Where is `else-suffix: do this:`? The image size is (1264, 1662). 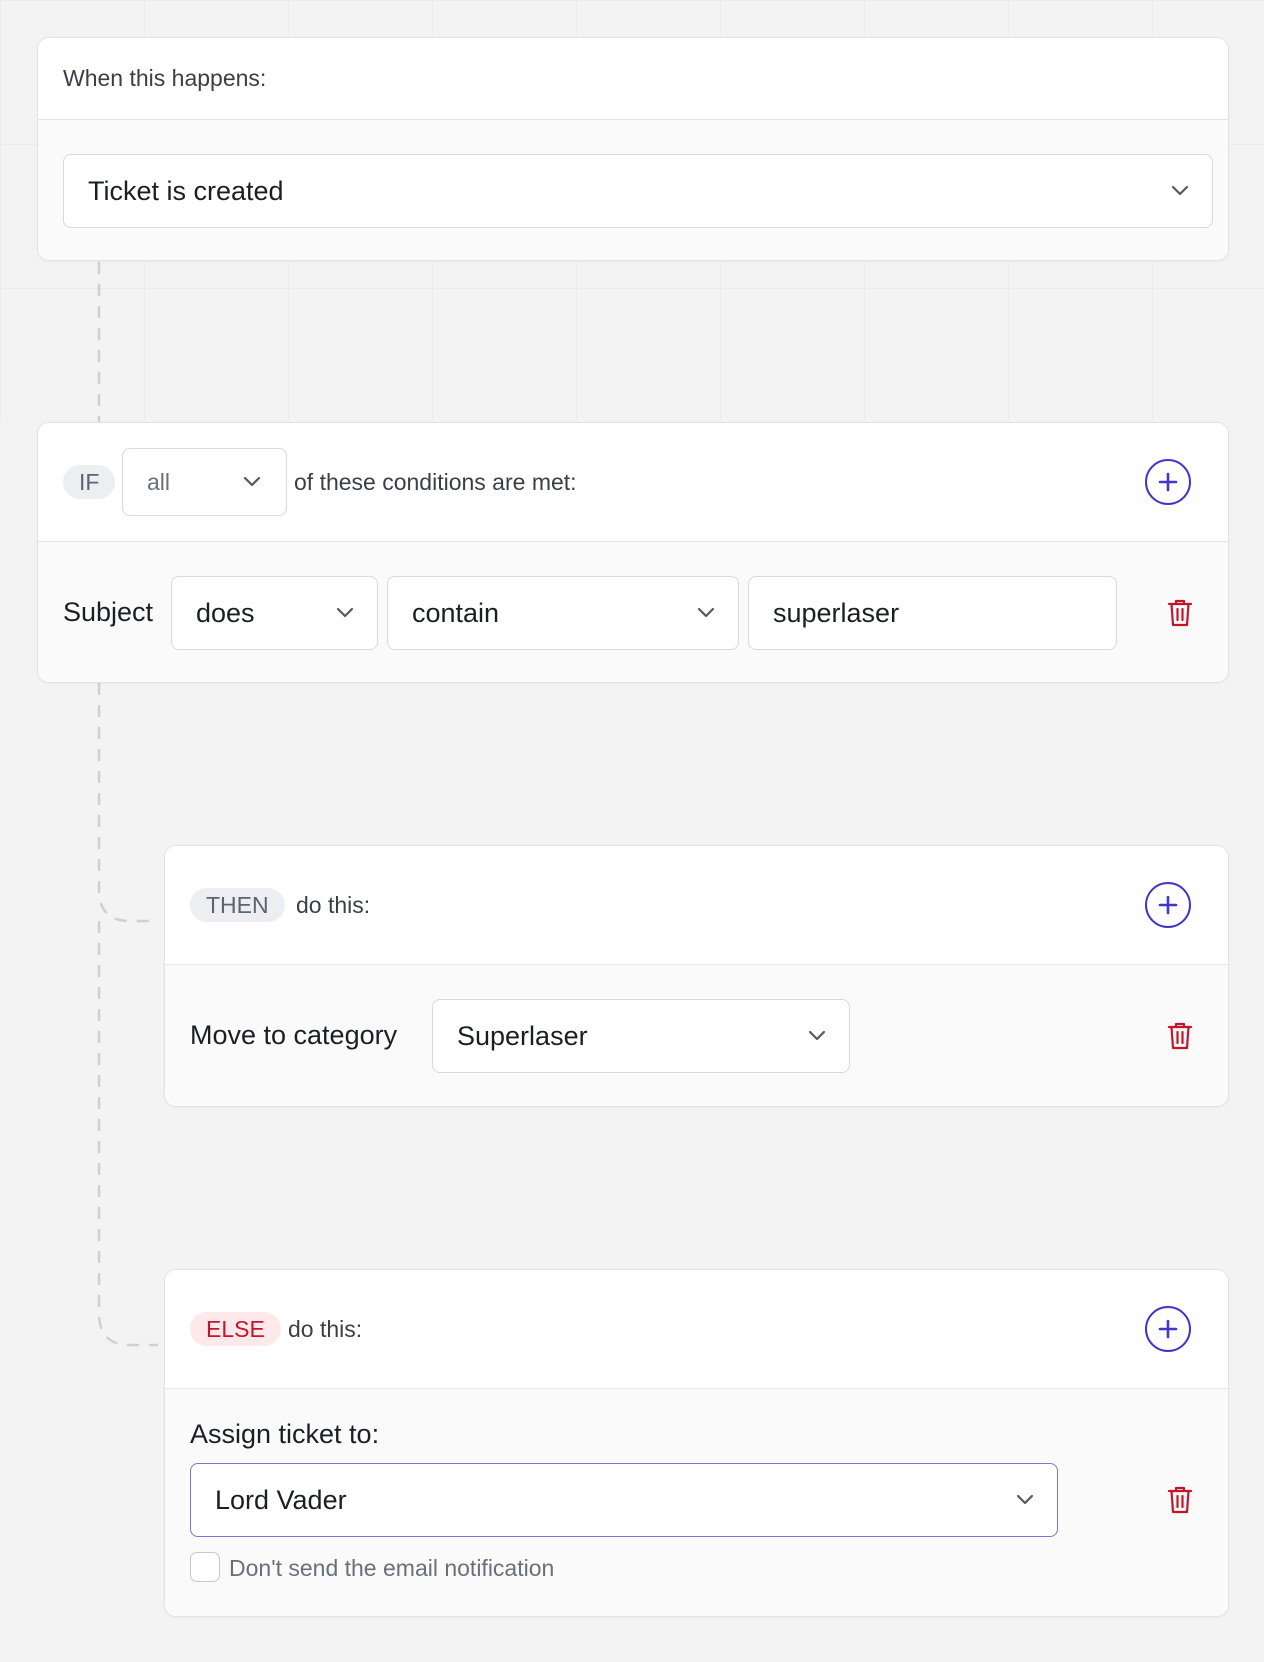 else-suffix: do this: is located at coordinates (325, 1329).